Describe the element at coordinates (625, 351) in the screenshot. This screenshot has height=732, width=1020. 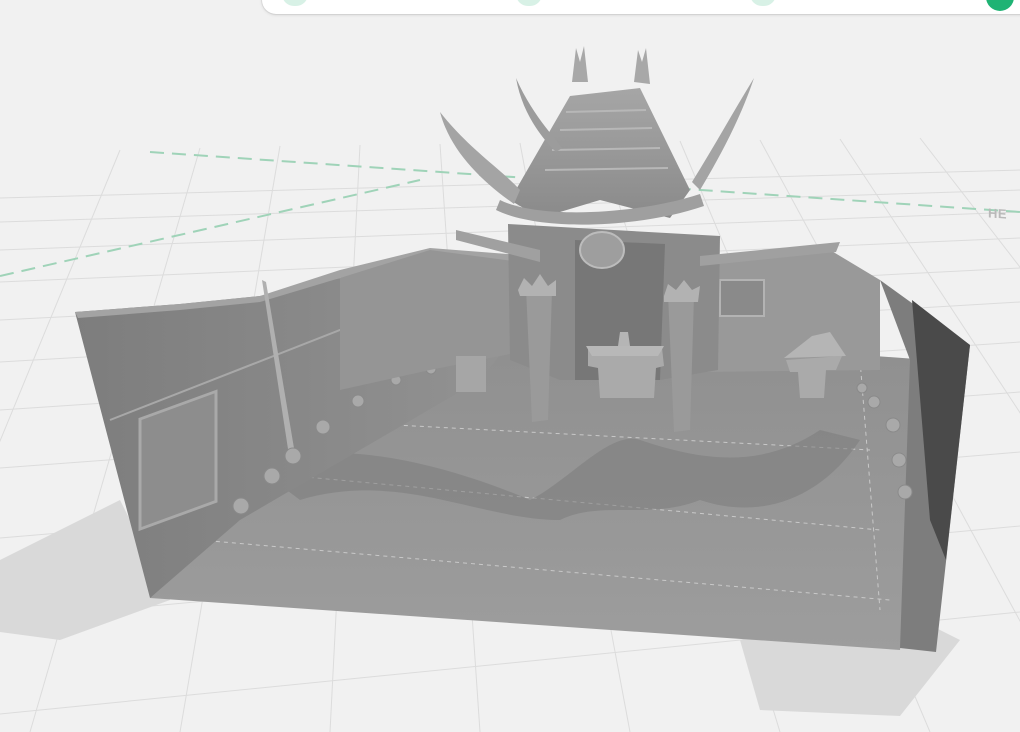
I see `model-altar-top` at that location.